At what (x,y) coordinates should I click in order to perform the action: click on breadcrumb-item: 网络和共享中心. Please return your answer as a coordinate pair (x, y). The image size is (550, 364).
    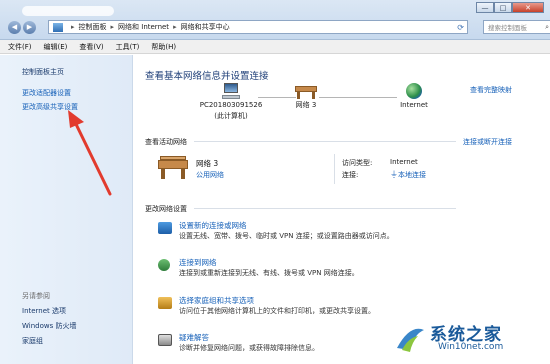
    Looking at the image, I should click on (205, 27).